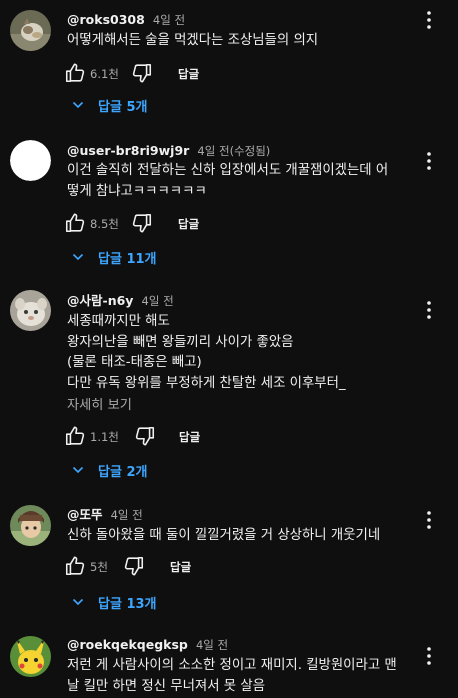 The width and height of the screenshot is (458, 698). What do you see at coordinates (212, 645) in the screenshot?
I see `comment-timestamp: 4일 전` at bounding box center [212, 645].